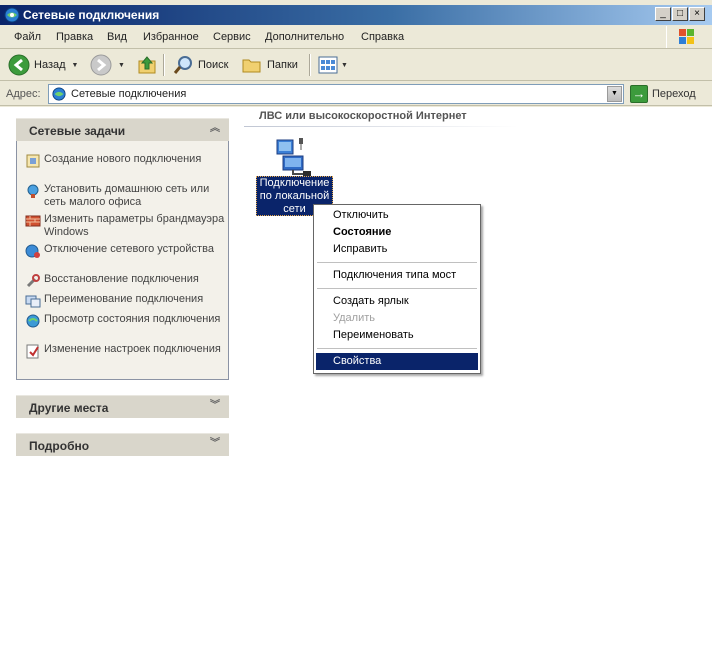 This screenshot has height=646, width=712. I want to click on menu-advanced: Дополнительно, so click(304, 37).